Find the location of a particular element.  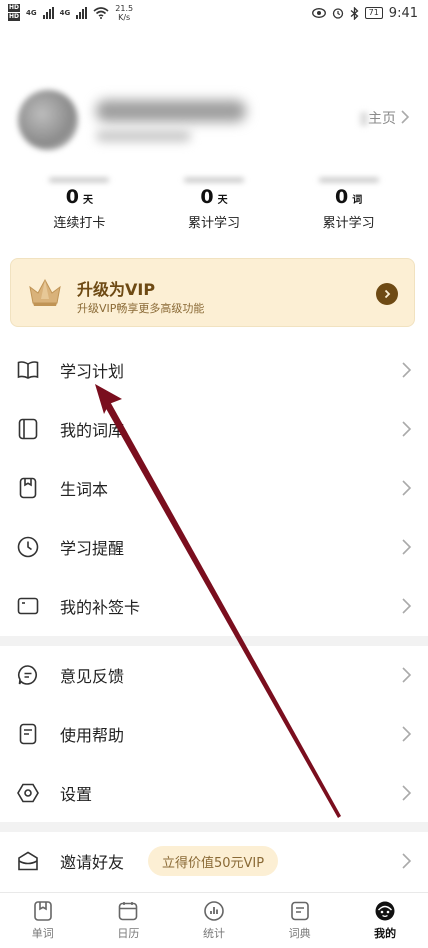

envelope-icon is located at coordinates (28, 861).